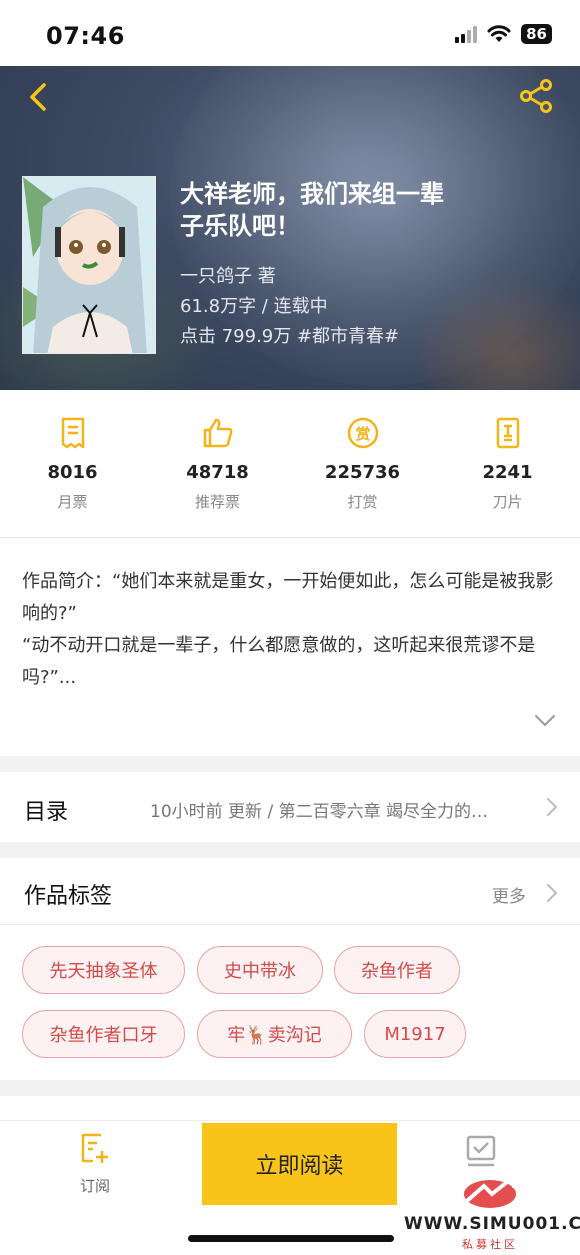 This screenshot has width=580, height=1255. Describe the element at coordinates (290, 33) in the screenshot. I see `status-bar: 07:46 86` at that location.